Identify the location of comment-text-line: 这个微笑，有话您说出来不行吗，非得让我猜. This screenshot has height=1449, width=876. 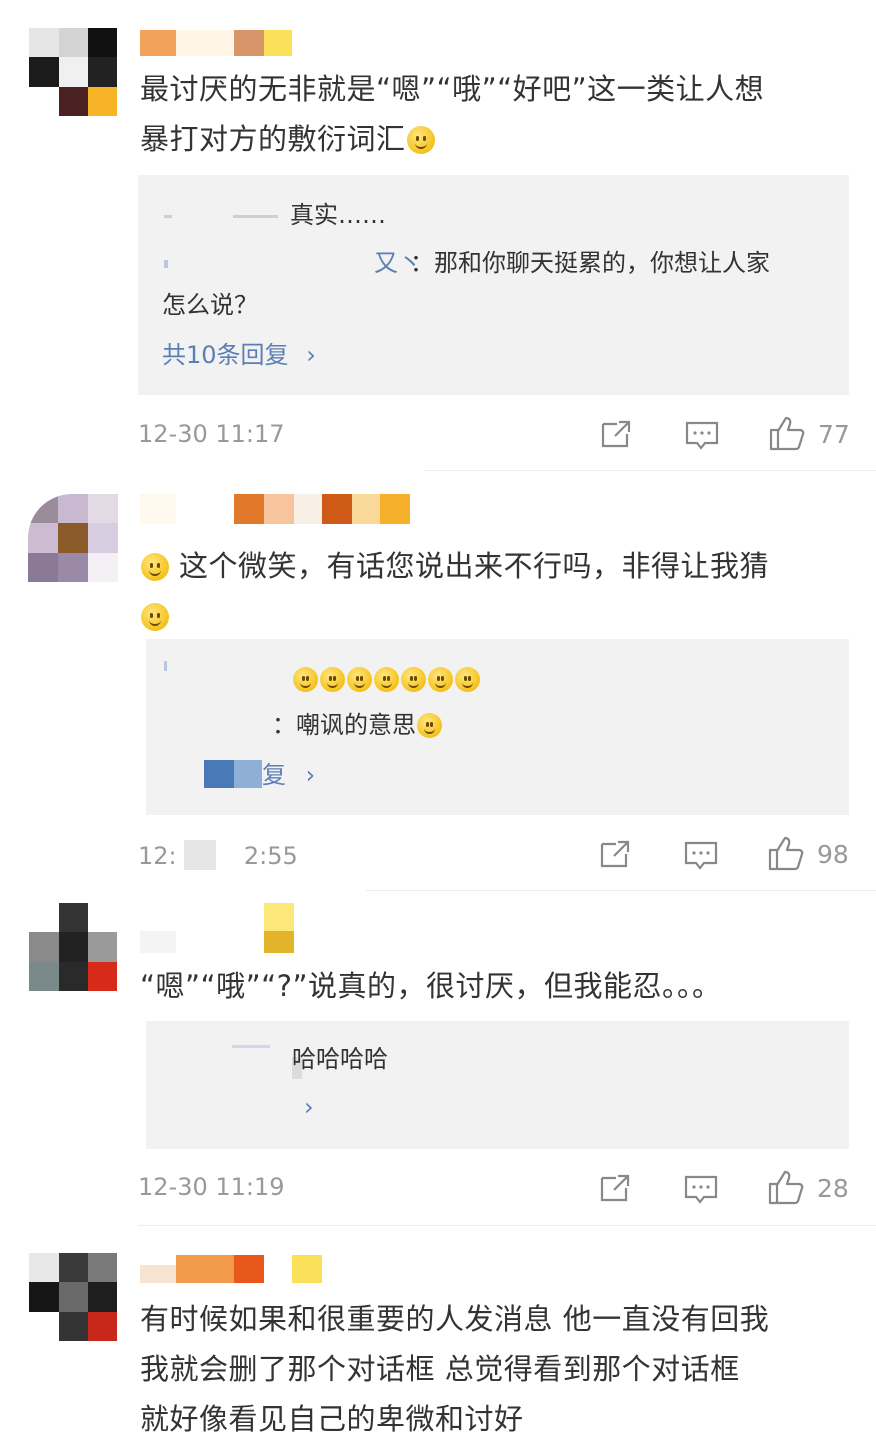
(474, 566).